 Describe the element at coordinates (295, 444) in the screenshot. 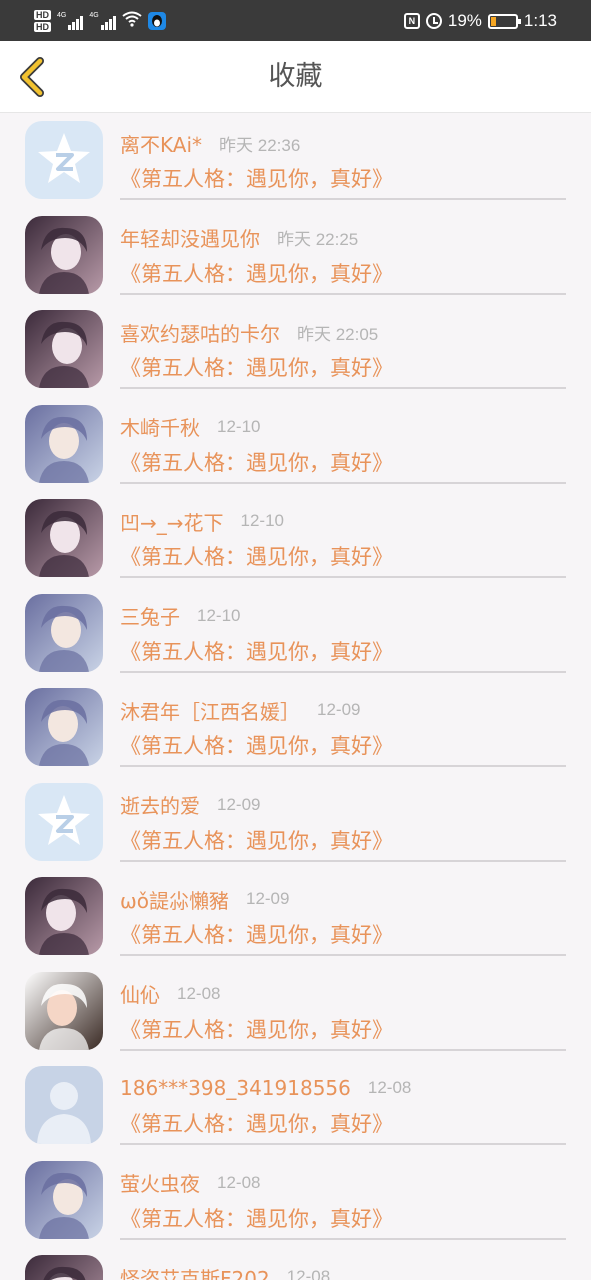

I see `list-item: 木崎千秋 12-10 《第五人格：遇见你，真好》` at that location.